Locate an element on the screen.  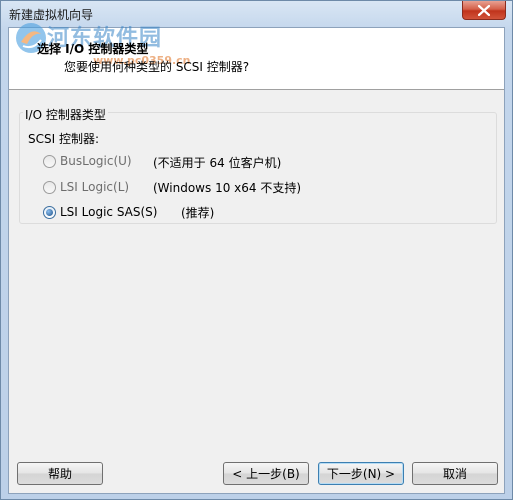
note-buslogic: (不适用于 64 位客户机) is located at coordinates (217, 163).